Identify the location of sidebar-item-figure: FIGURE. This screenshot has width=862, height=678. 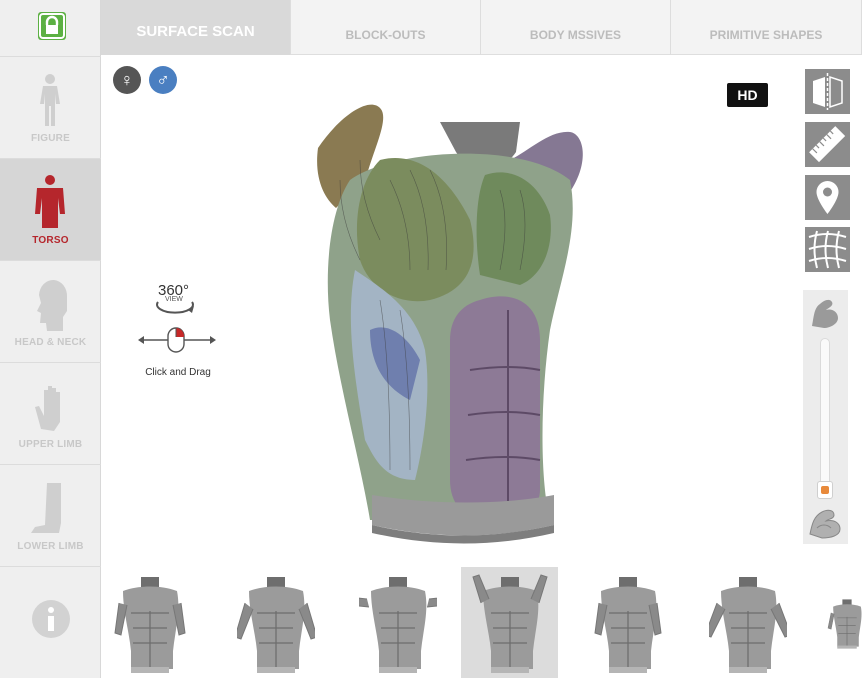
(50, 108).